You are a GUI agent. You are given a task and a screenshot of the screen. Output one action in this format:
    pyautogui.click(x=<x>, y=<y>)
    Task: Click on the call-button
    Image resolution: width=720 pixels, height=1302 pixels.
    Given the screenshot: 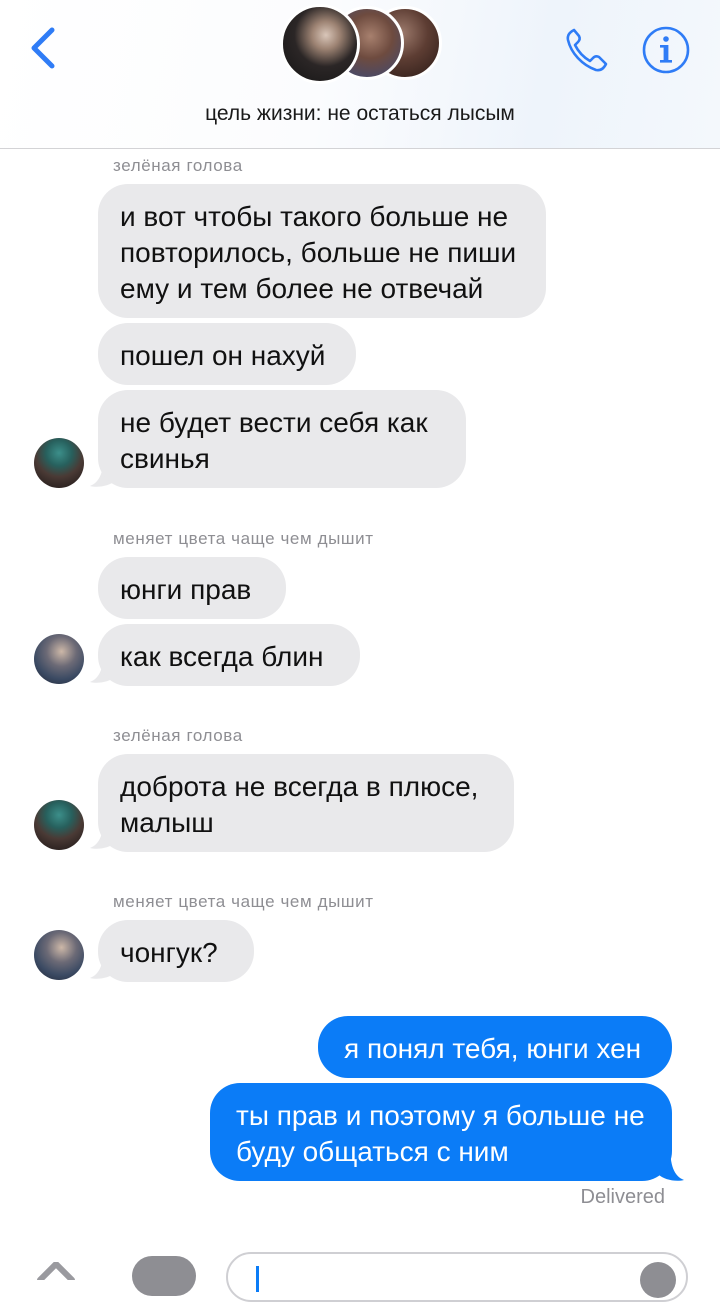 What is the action you would take?
    pyautogui.click(x=587, y=50)
    